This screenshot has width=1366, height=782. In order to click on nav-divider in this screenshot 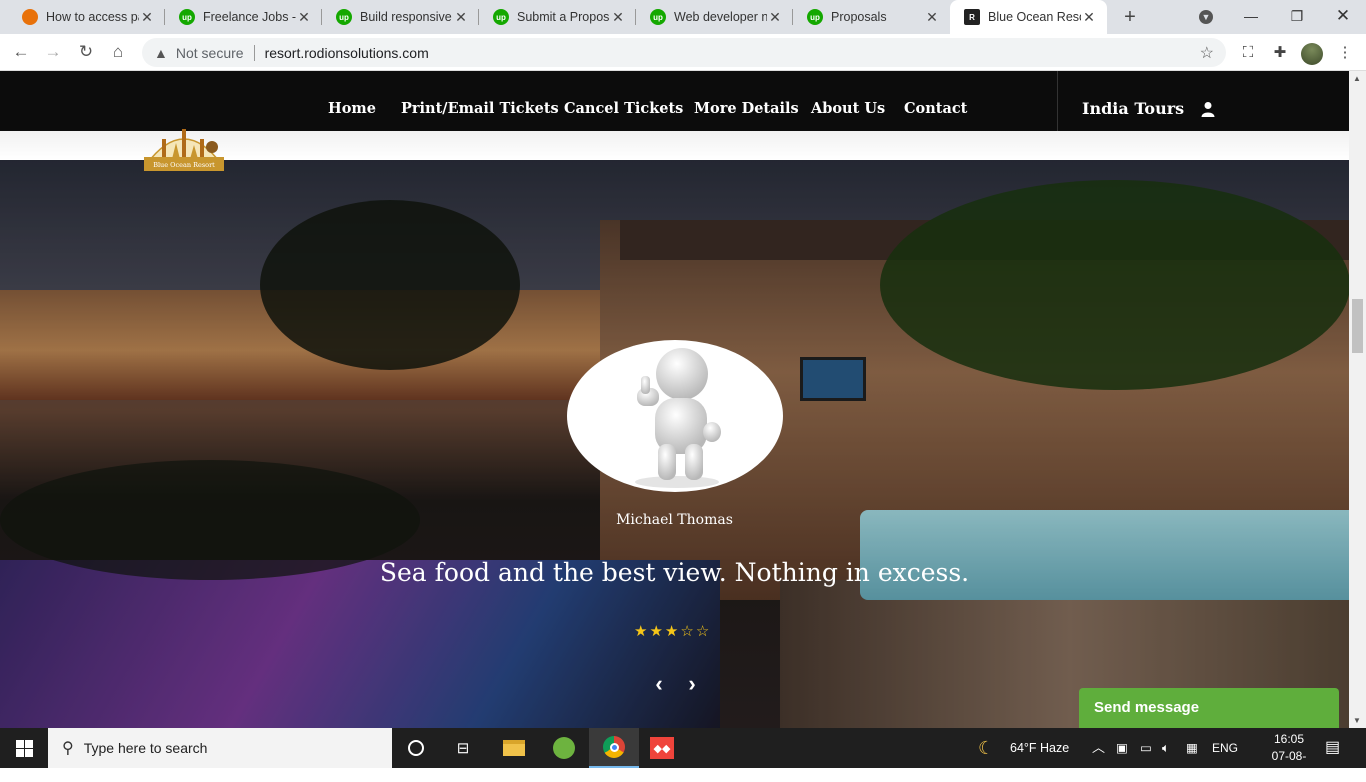, I will do `click(1057, 101)`.